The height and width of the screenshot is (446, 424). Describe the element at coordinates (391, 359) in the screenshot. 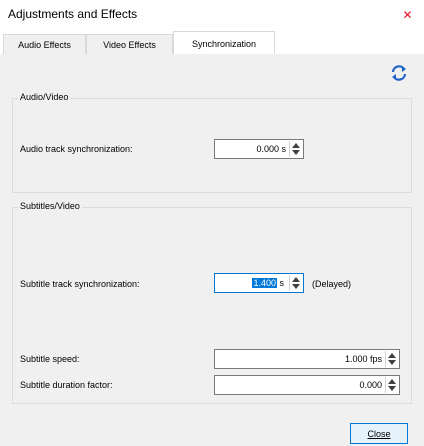

I see `subtitle-speed-stepper` at that location.